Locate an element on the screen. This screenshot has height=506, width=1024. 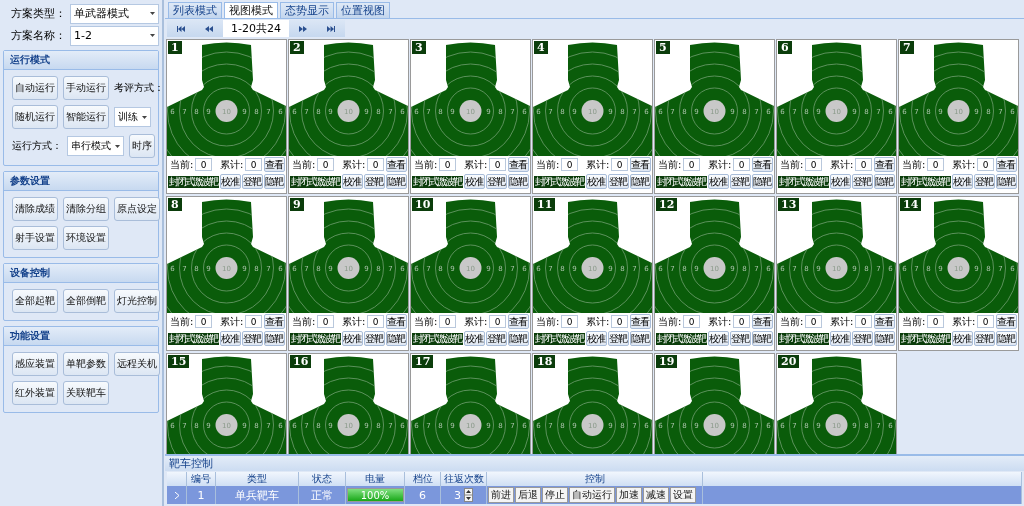
control-button: 加速 is located at coordinates (629, 495).